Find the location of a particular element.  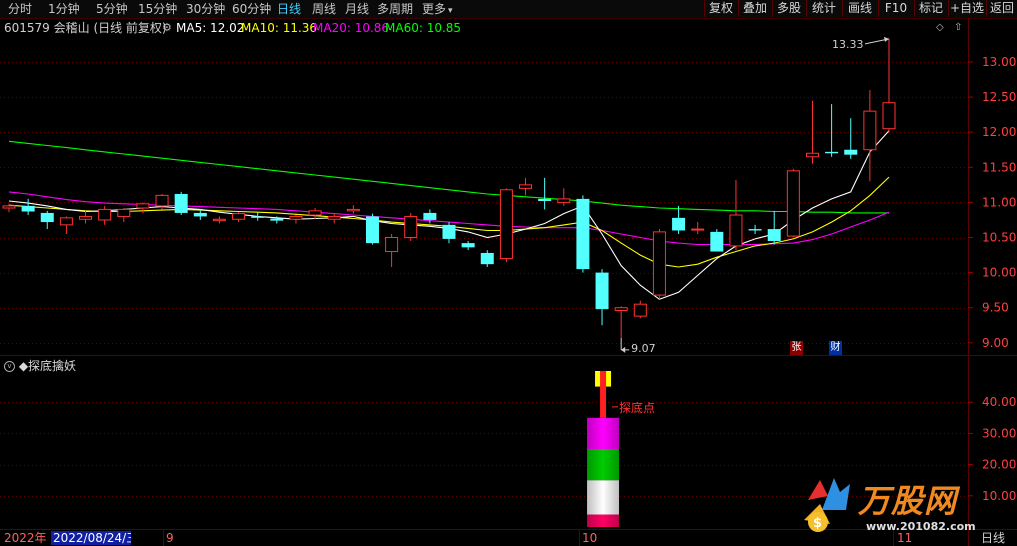

indicator-tick-label: 30.00 is located at coordinates (999, 433).